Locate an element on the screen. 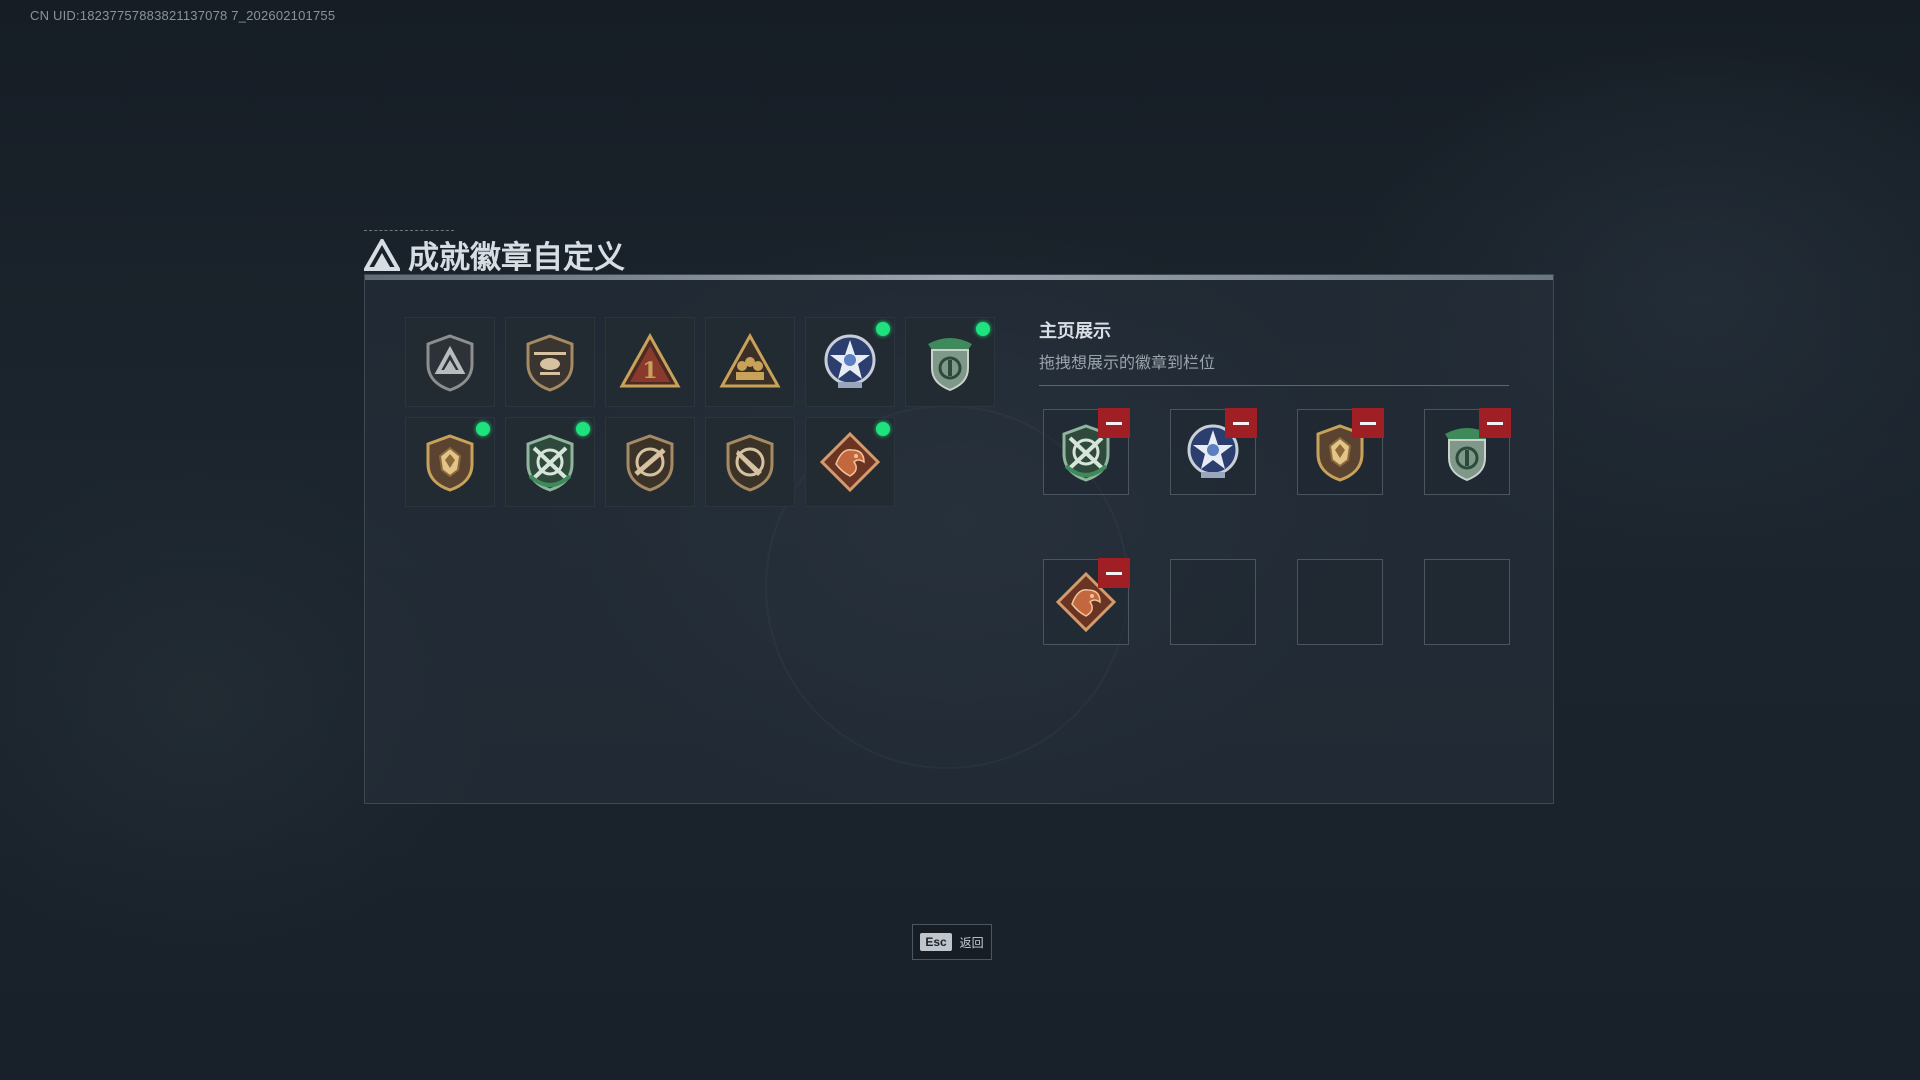  gold-crest-shield-badge-icon is located at coordinates (450, 462).